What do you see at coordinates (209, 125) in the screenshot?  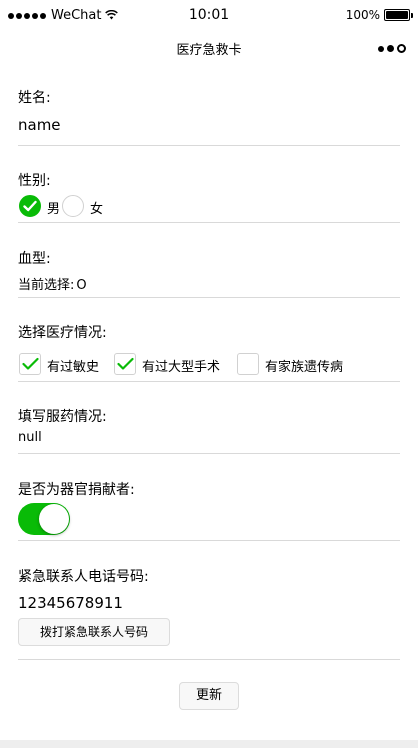 I see `name-input: name` at bounding box center [209, 125].